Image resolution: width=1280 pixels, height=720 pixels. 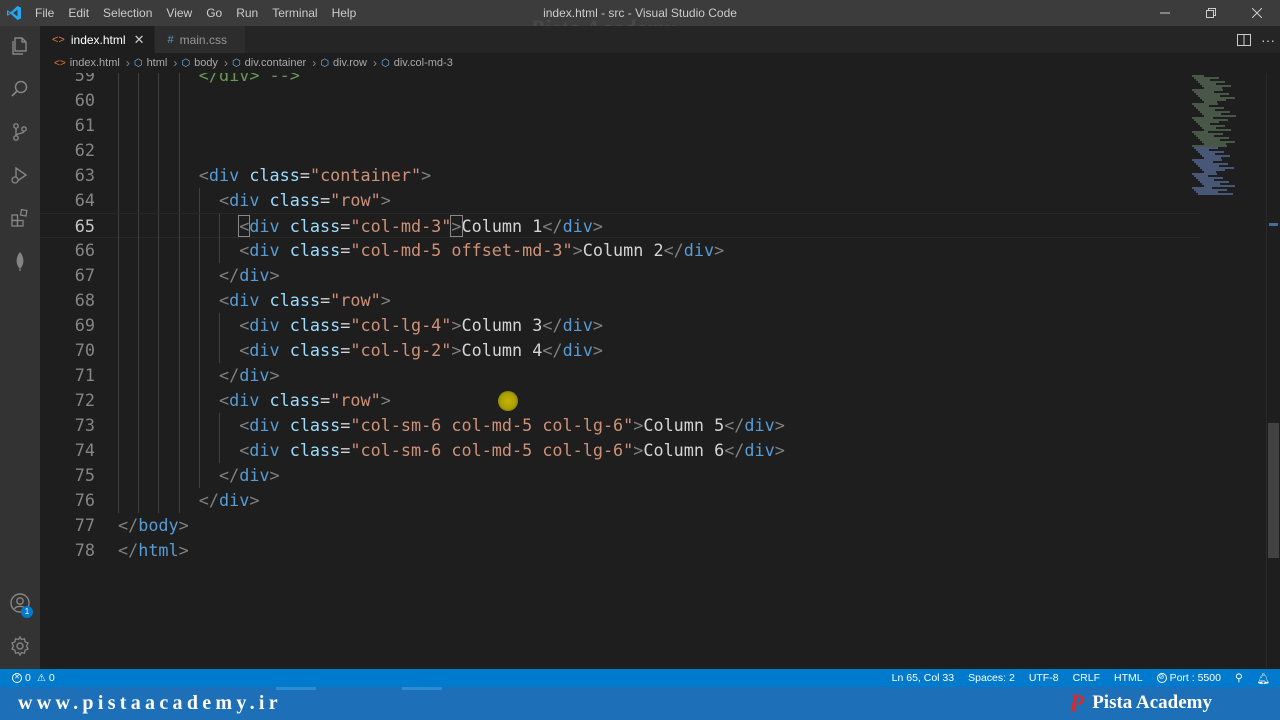 What do you see at coordinates (158, 525) in the screenshot?
I see `code-token: body` at bounding box center [158, 525].